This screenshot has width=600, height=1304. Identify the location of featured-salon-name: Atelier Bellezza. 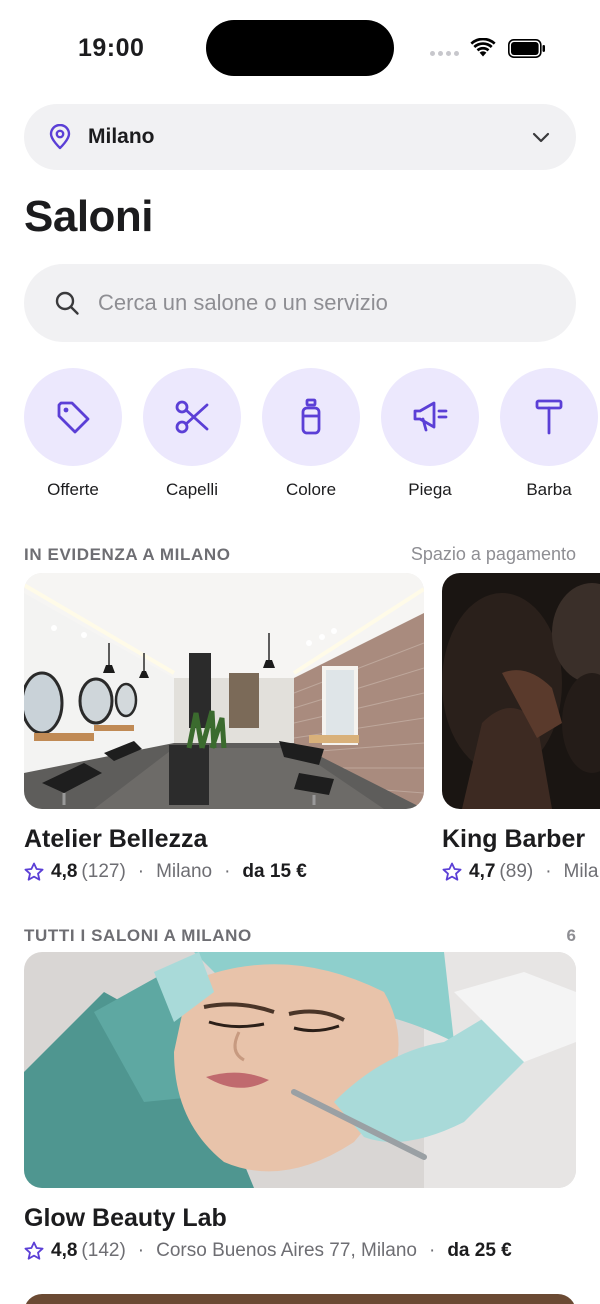
(115, 839).